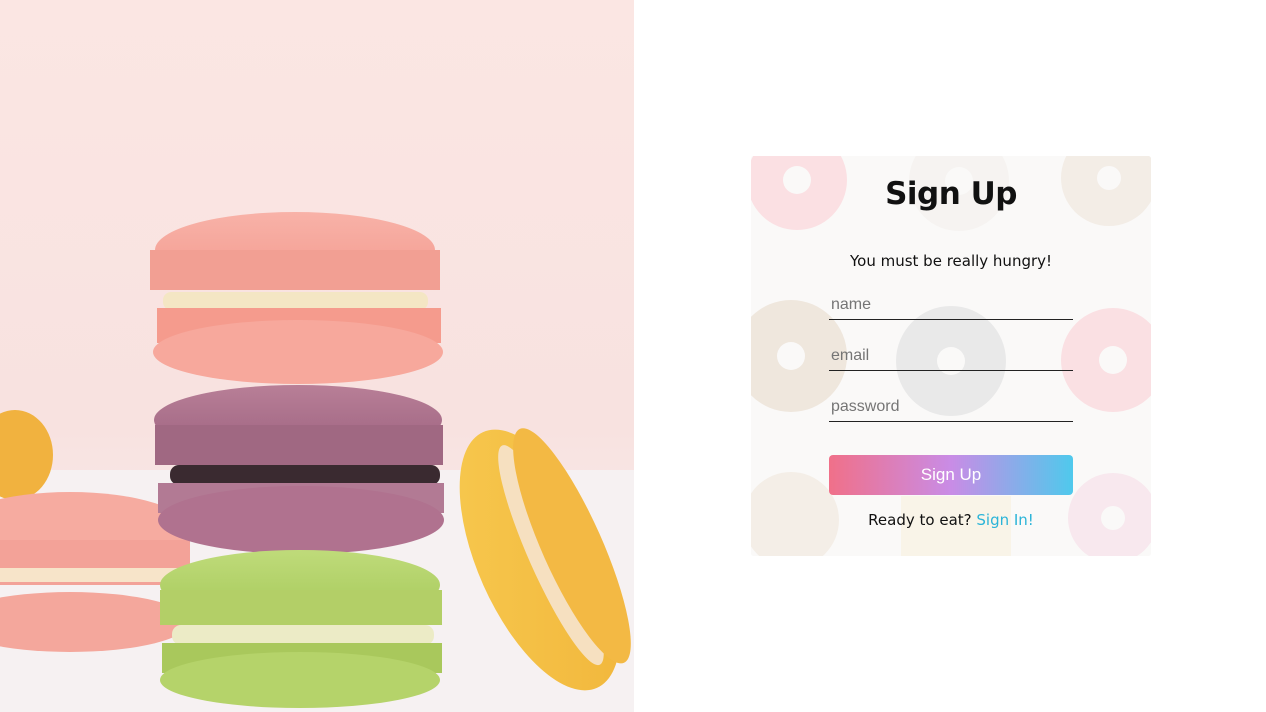  Describe the element at coordinates (951, 305) in the screenshot. I see `name-input` at that location.